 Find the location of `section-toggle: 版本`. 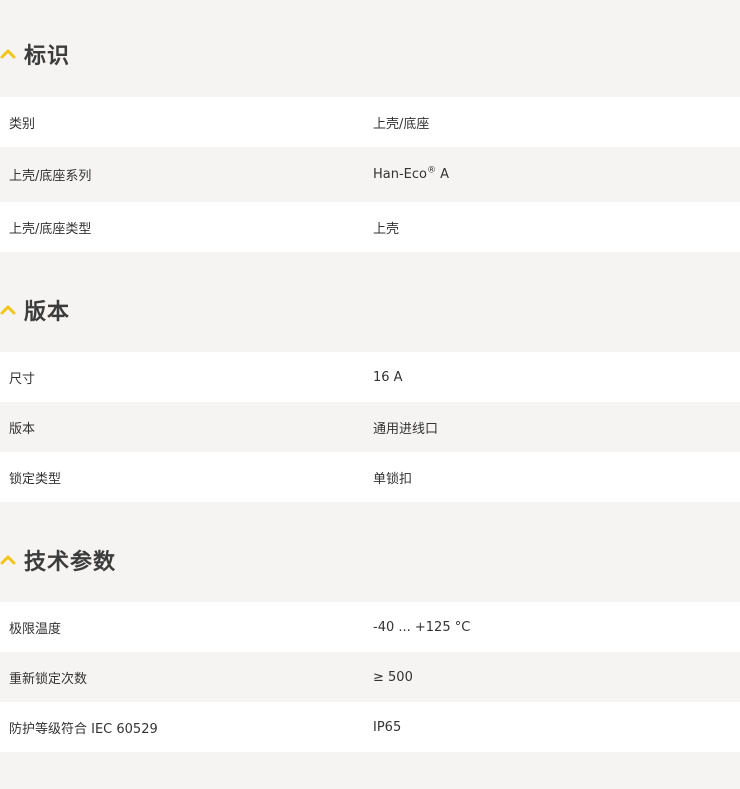

section-toggle: 版本 is located at coordinates (35, 310).